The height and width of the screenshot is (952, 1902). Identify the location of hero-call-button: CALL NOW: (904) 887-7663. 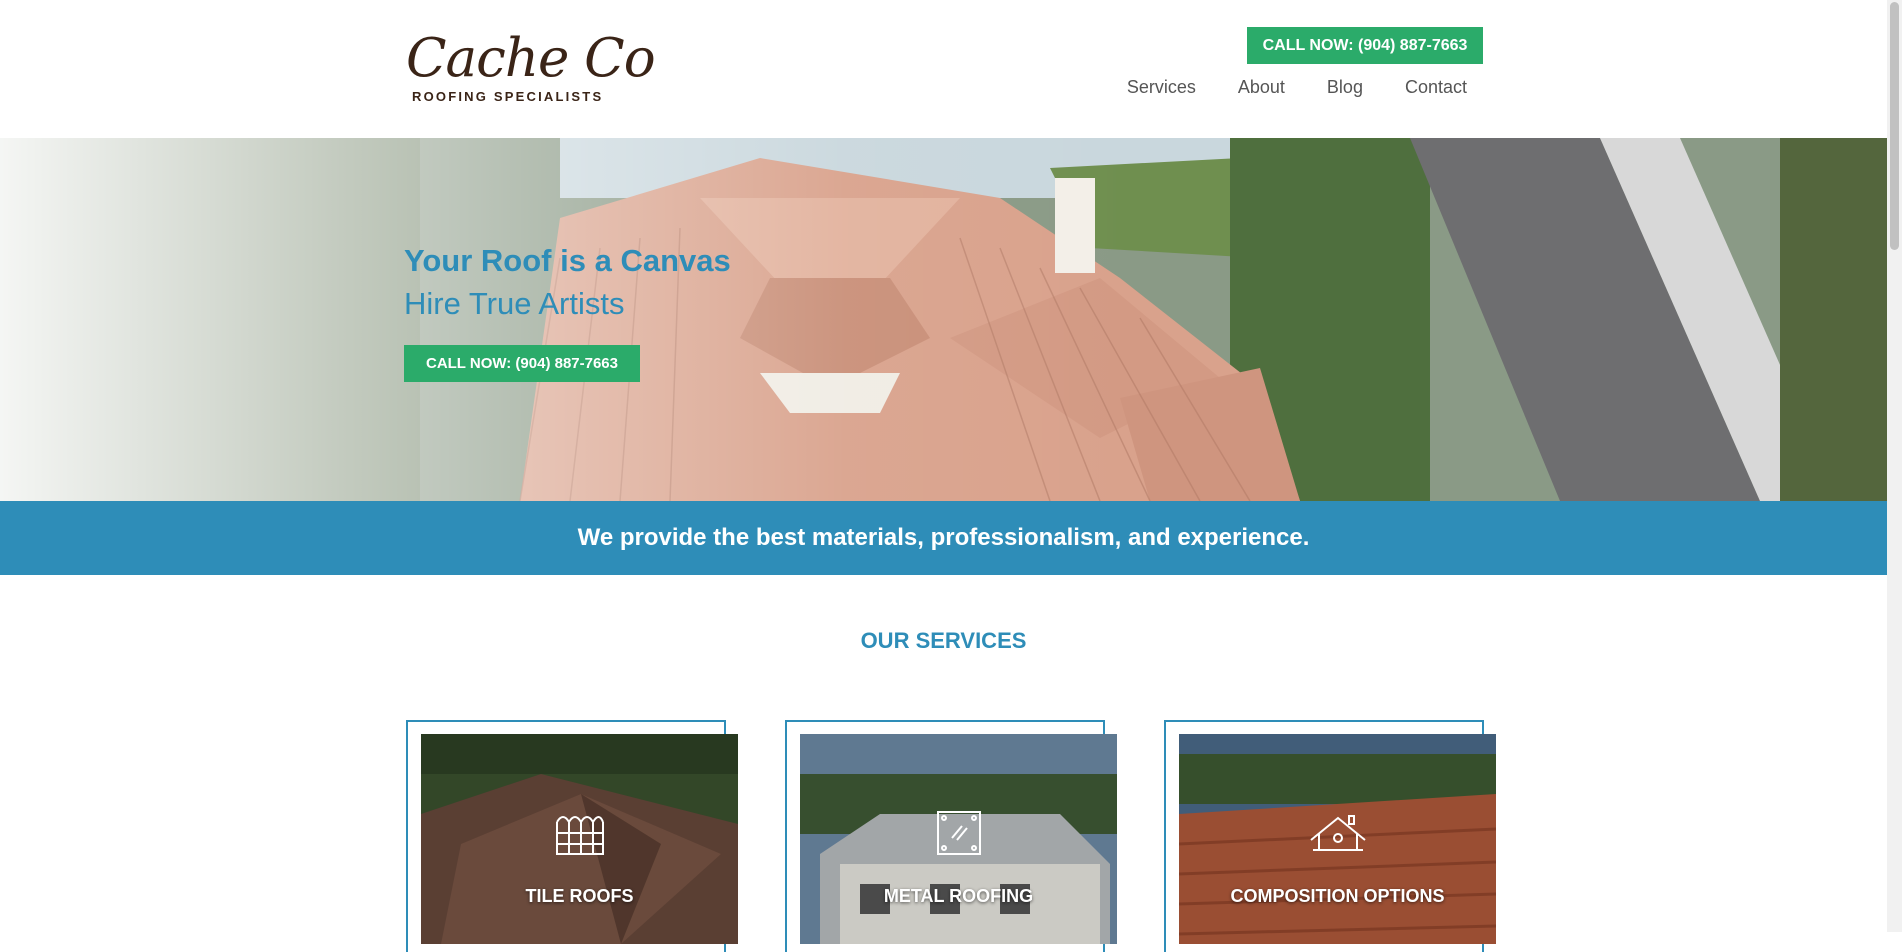
(522, 363).